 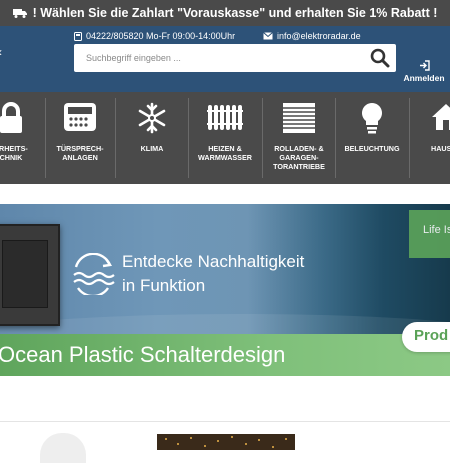 What do you see at coordinates (78, 36) in the screenshot?
I see `phone-icon` at bounding box center [78, 36].